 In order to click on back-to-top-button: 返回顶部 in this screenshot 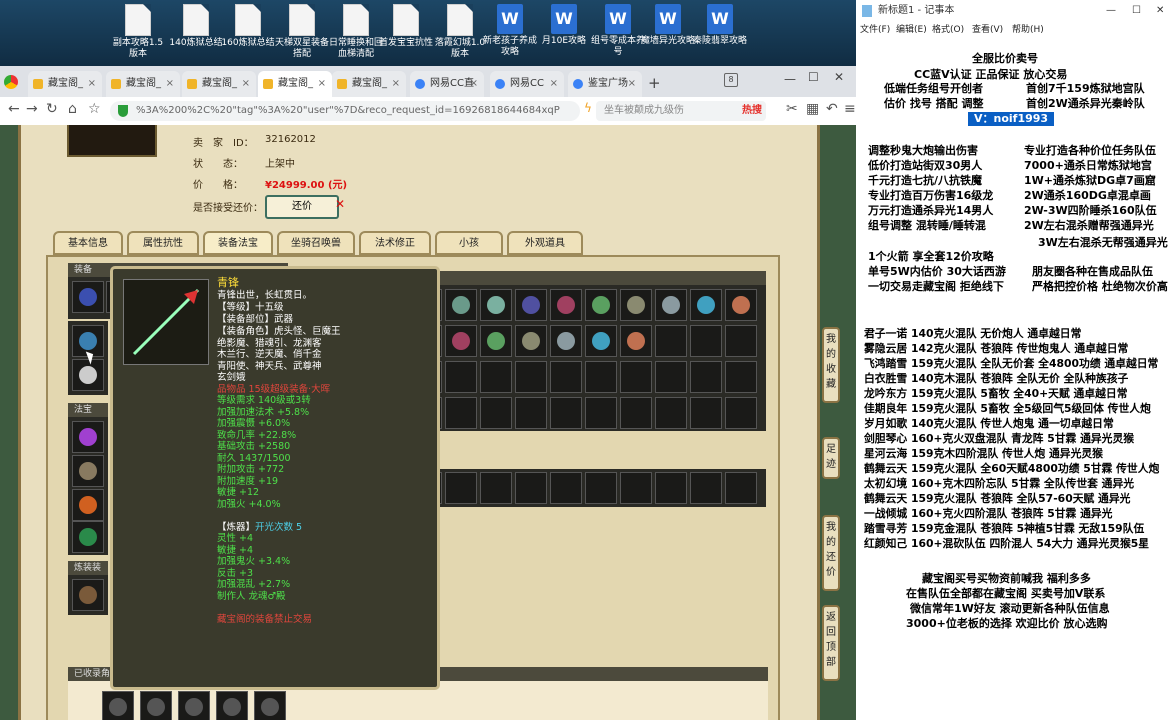, I will do `click(831, 643)`.